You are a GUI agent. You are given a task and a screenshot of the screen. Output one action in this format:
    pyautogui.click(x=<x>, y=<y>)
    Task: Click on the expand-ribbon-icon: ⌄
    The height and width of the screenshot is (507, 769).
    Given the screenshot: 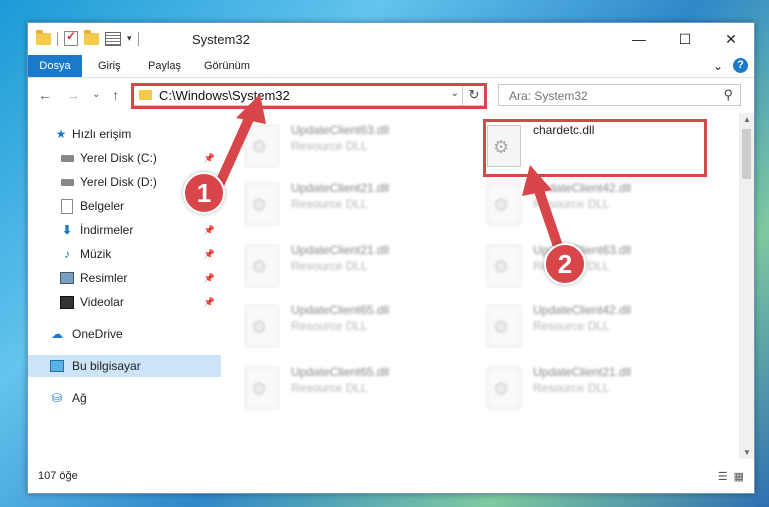 What is the action you would take?
    pyautogui.click(x=718, y=66)
    